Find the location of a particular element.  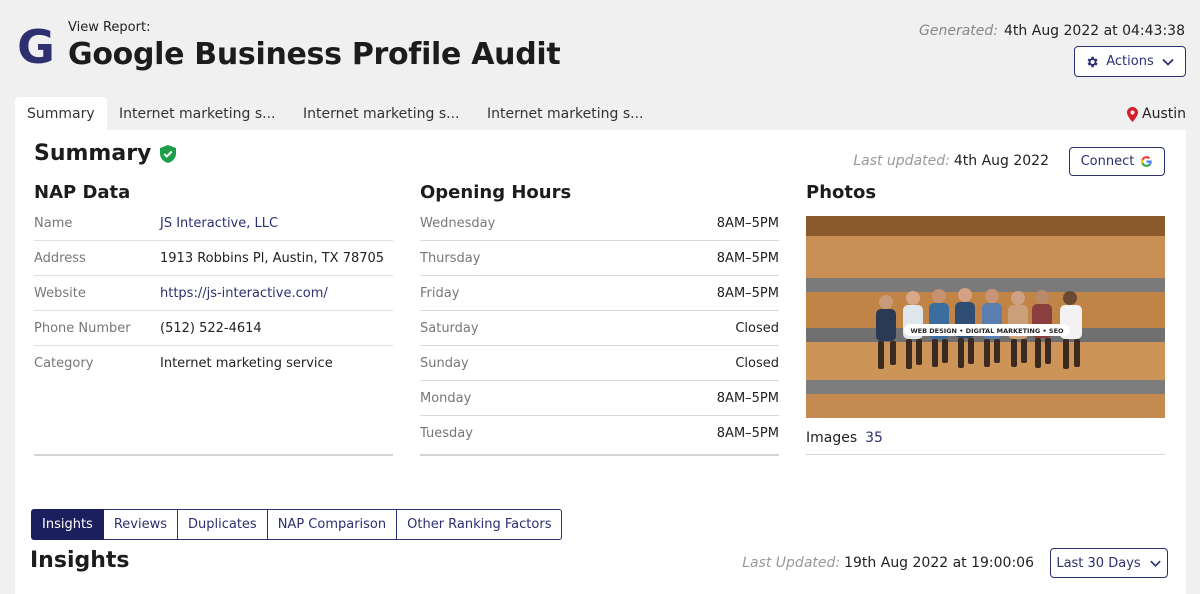

nap-divider is located at coordinates (213, 455).